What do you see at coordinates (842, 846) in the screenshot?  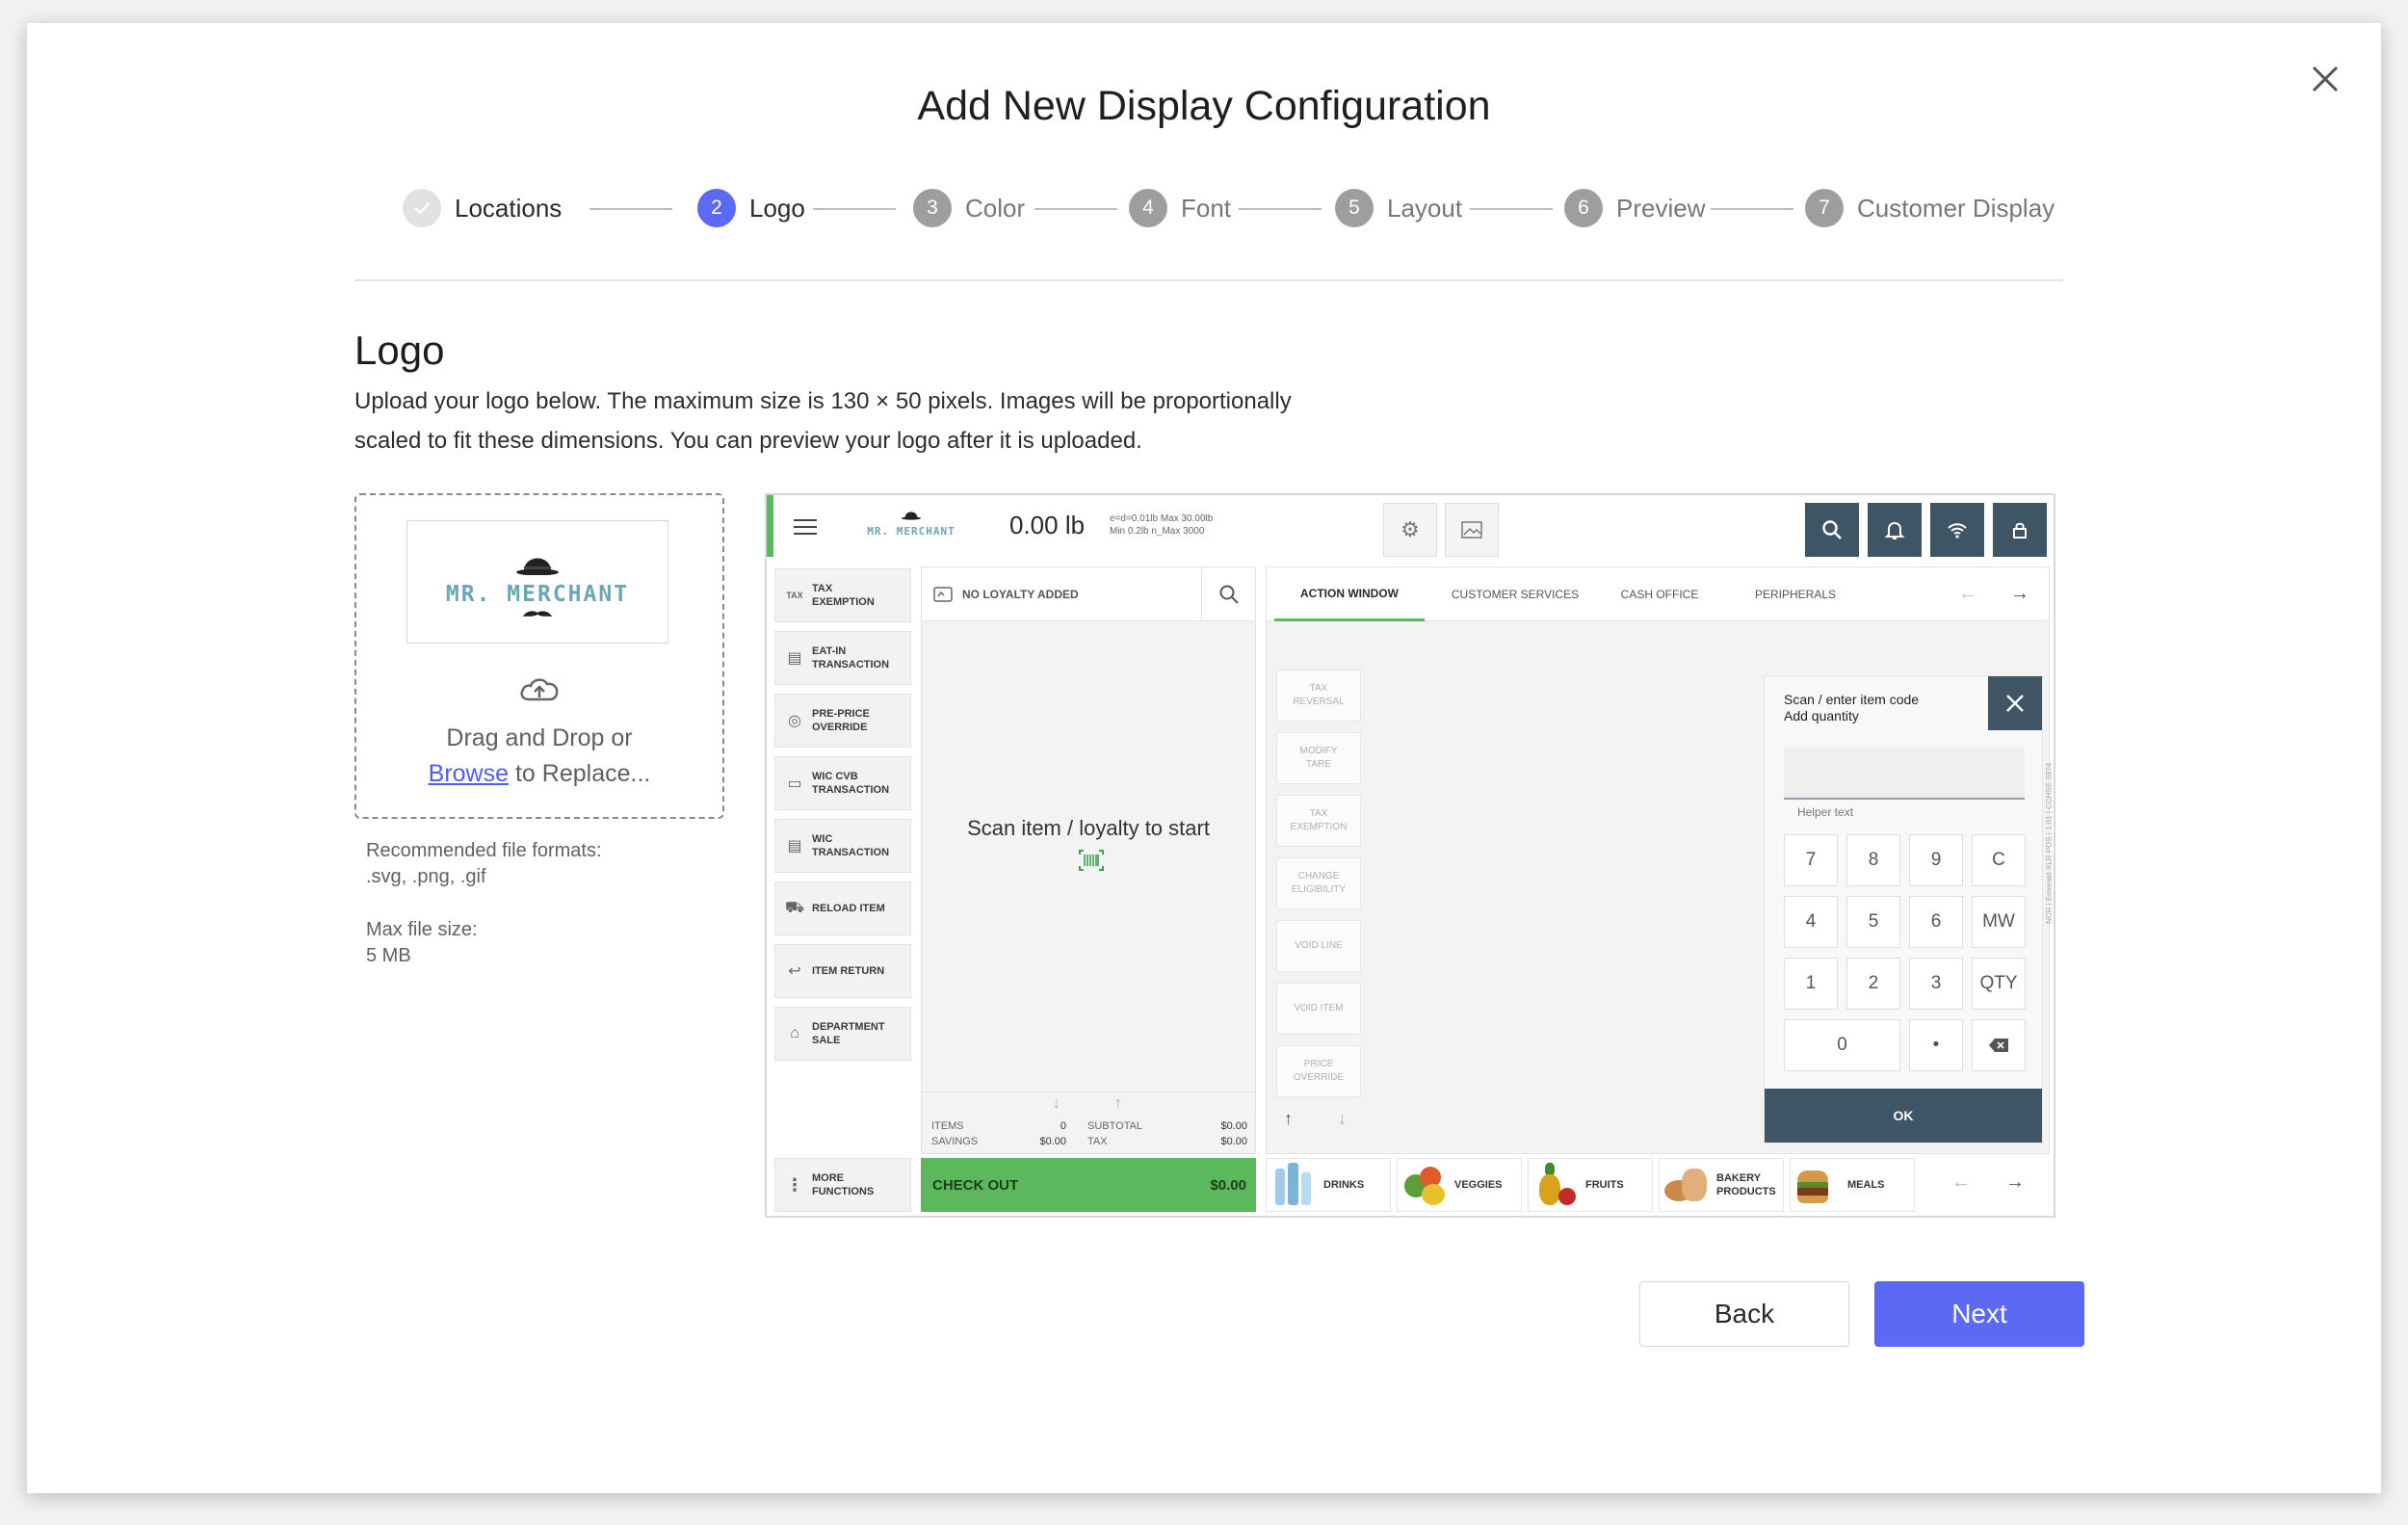 I see `pos-function-wic: ▤ WIC TRANSACTION` at bounding box center [842, 846].